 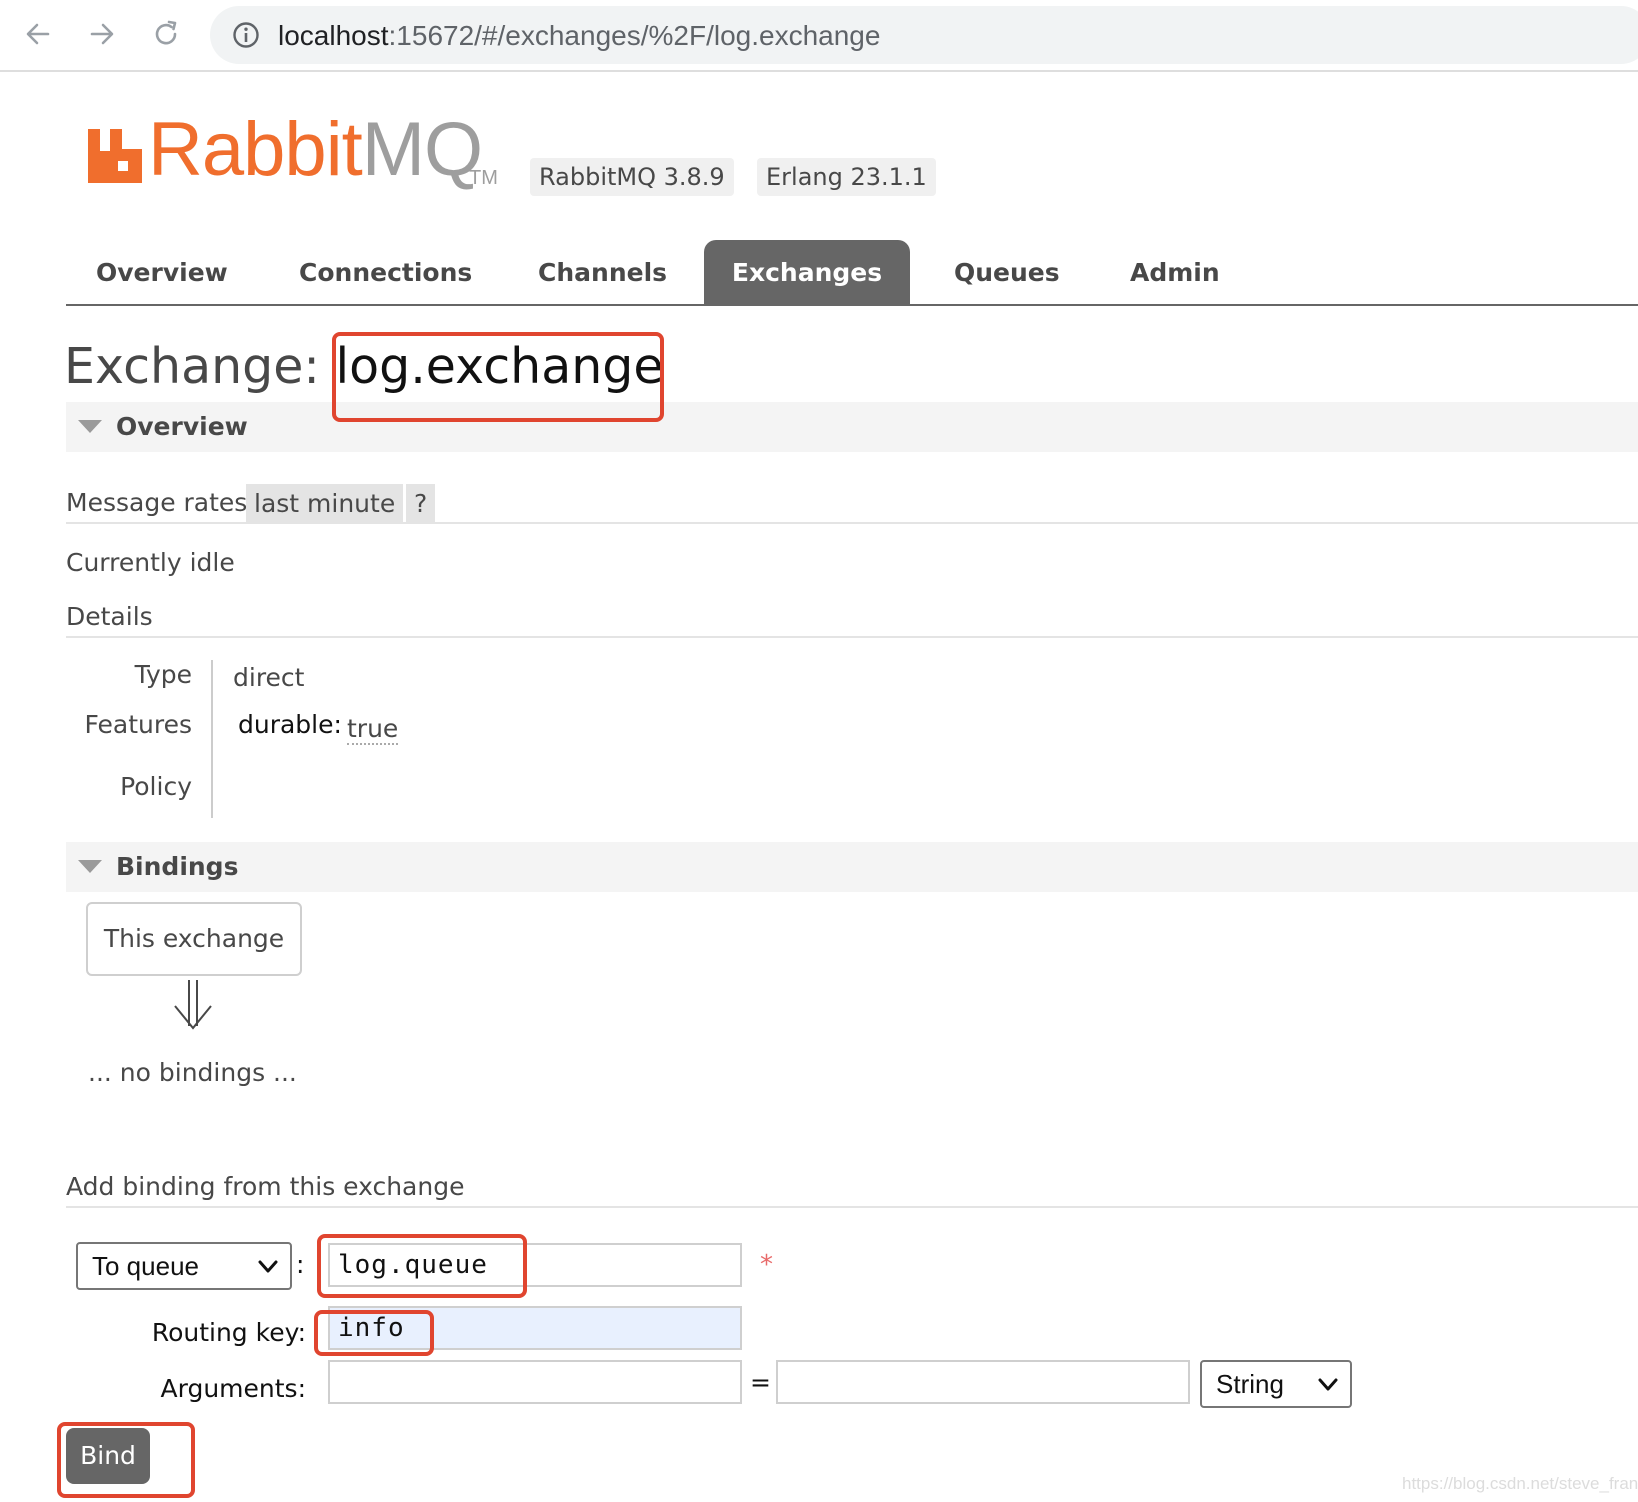 I want to click on overview-section-toggle: Overview, so click(x=852, y=427).